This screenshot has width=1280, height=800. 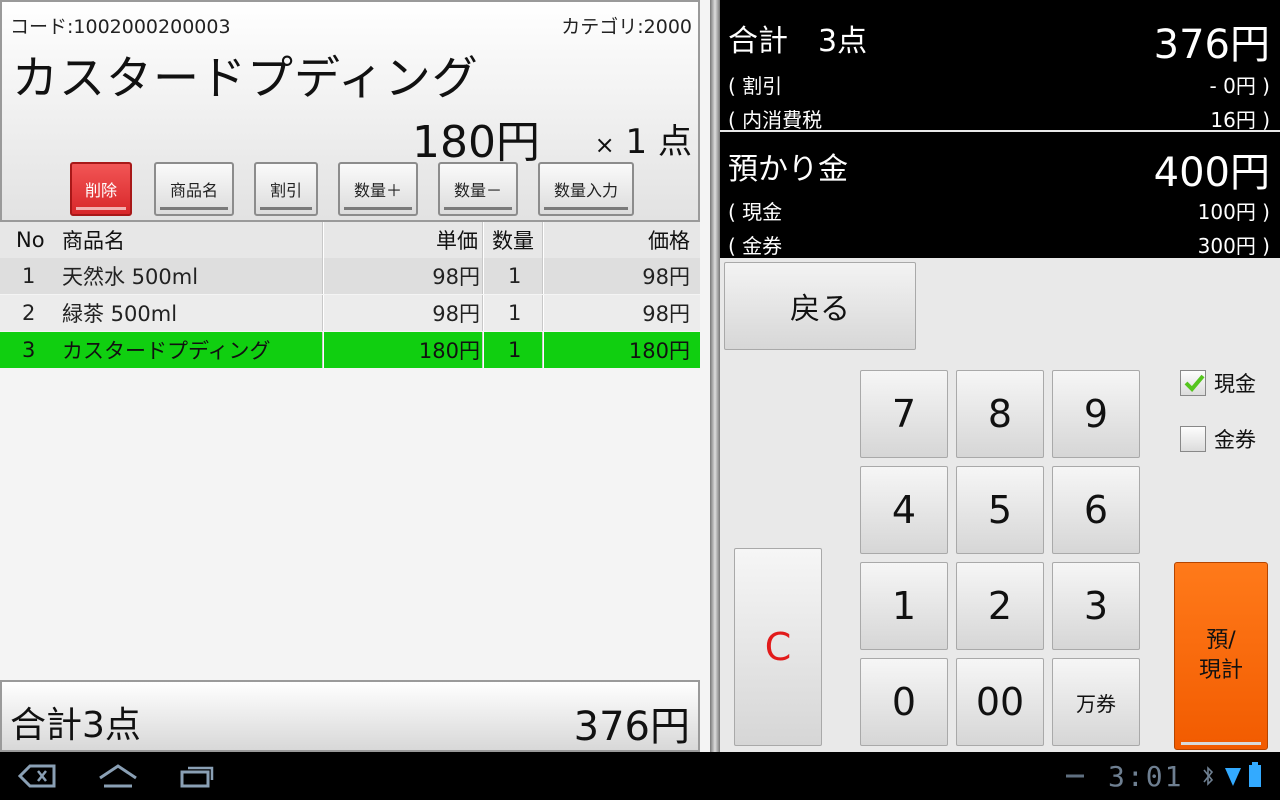 I want to click on summary-discount-label: ( 割引, so click(x=755, y=86).